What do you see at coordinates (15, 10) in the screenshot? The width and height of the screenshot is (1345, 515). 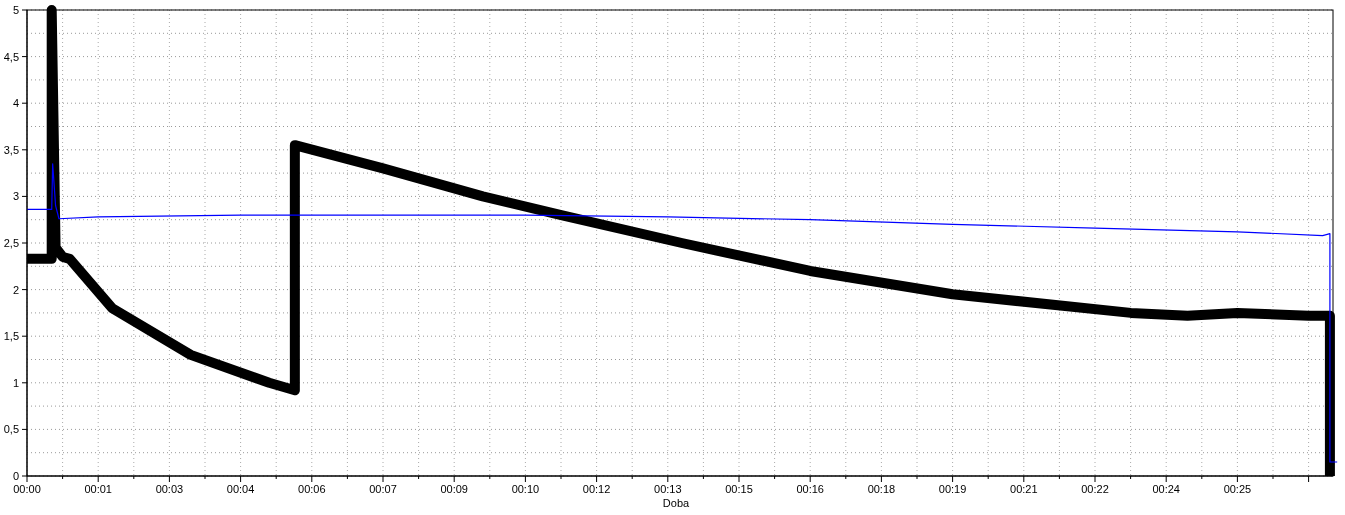 I see `y-tick-label: 5` at bounding box center [15, 10].